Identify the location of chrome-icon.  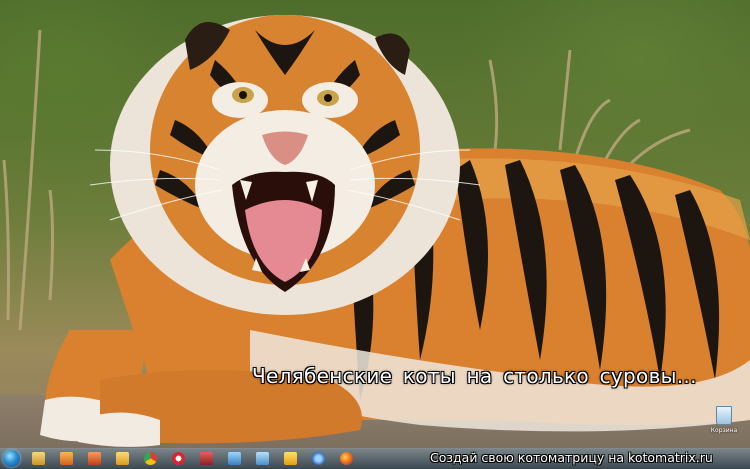
(150, 458).